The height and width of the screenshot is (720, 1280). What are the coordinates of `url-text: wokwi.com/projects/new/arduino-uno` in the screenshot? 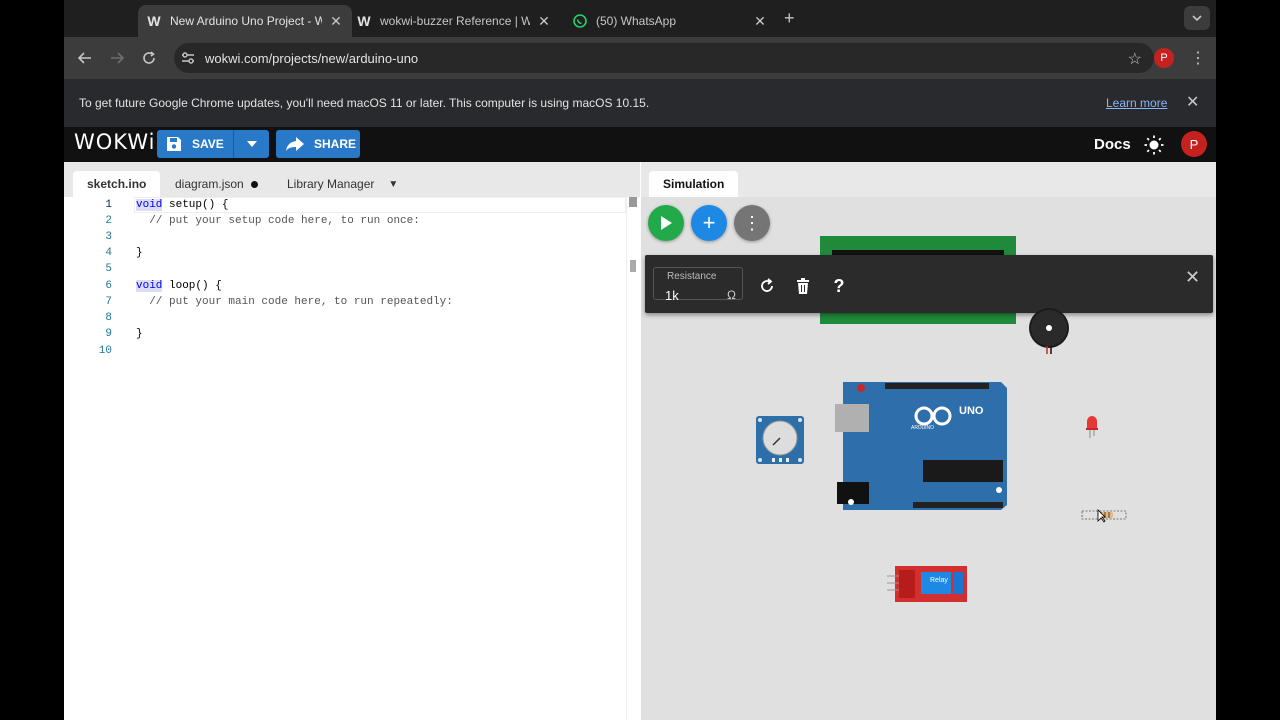 It's located at (312, 58).